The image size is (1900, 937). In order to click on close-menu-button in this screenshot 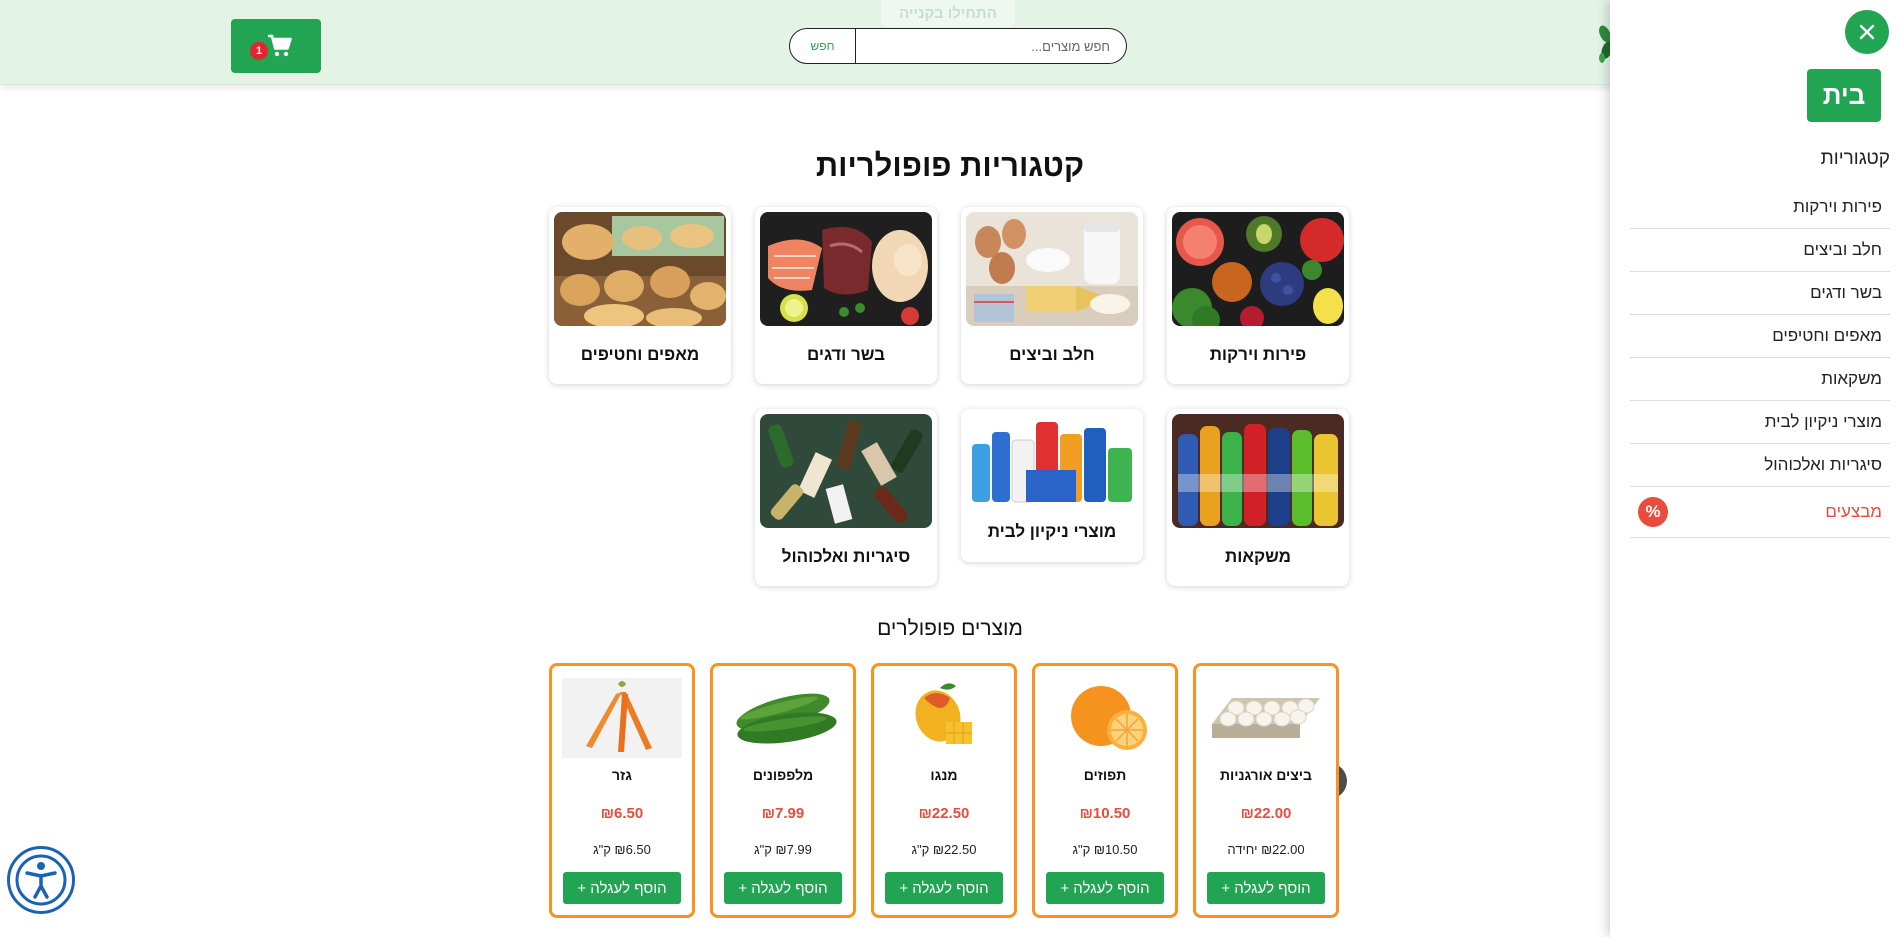, I will do `click(1867, 32)`.